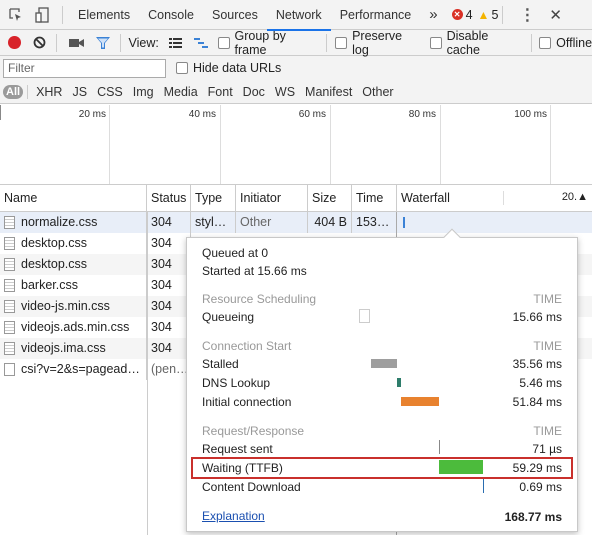  I want to click on type-filter-xhr: XHR, so click(49, 92).